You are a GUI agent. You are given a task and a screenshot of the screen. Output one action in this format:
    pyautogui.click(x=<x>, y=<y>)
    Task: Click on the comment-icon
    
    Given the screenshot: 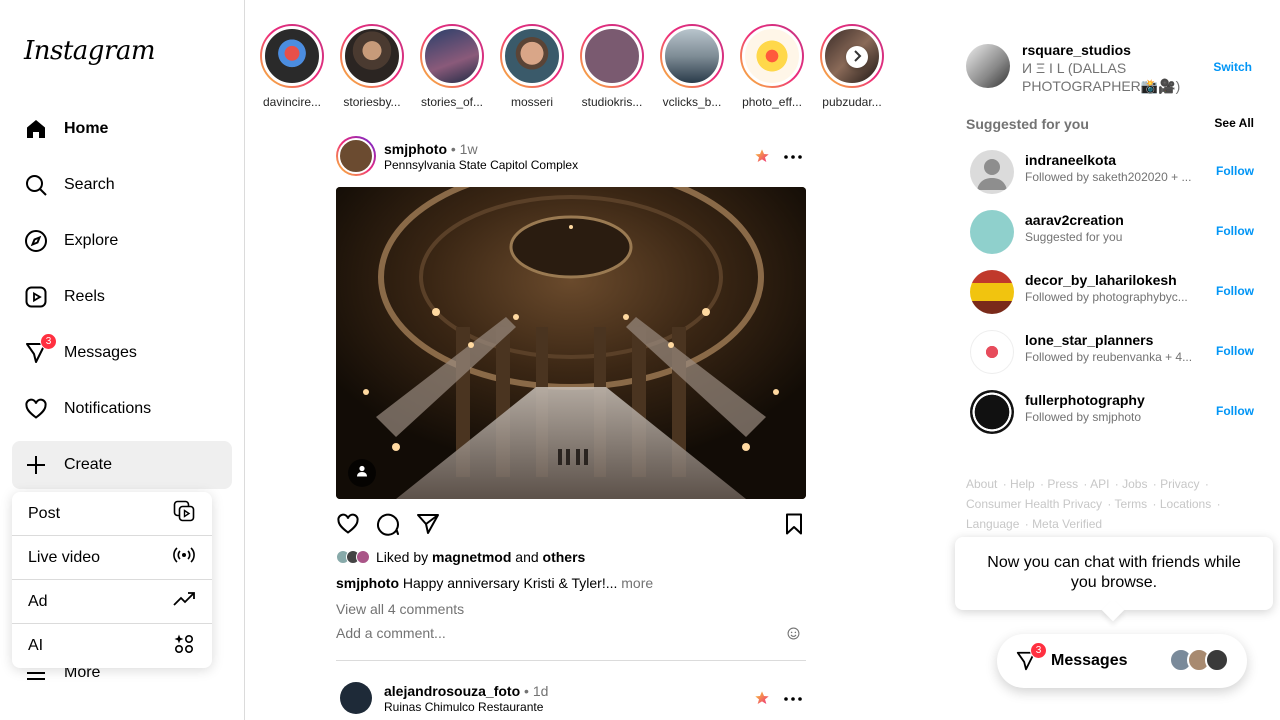 What is the action you would take?
    pyautogui.click(x=388, y=526)
    